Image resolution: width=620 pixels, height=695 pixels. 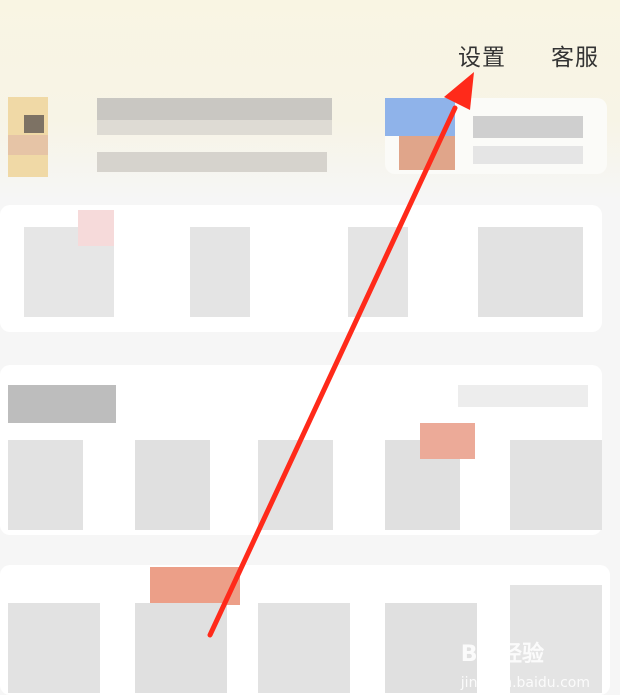 What do you see at coordinates (447, 441) in the screenshot?
I see `order-status-4-badge` at bounding box center [447, 441].